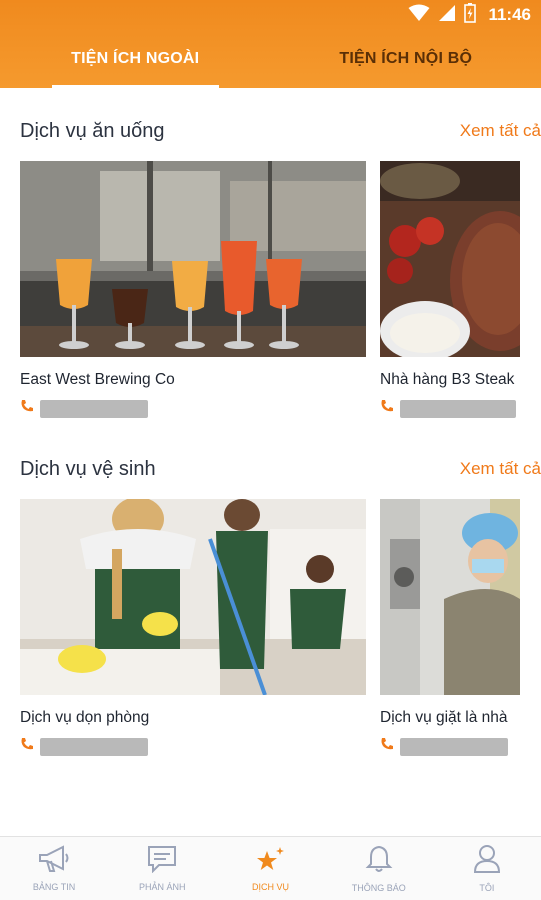 The height and width of the screenshot is (900, 541). I want to click on status-bar: 11:46, so click(270, 15).